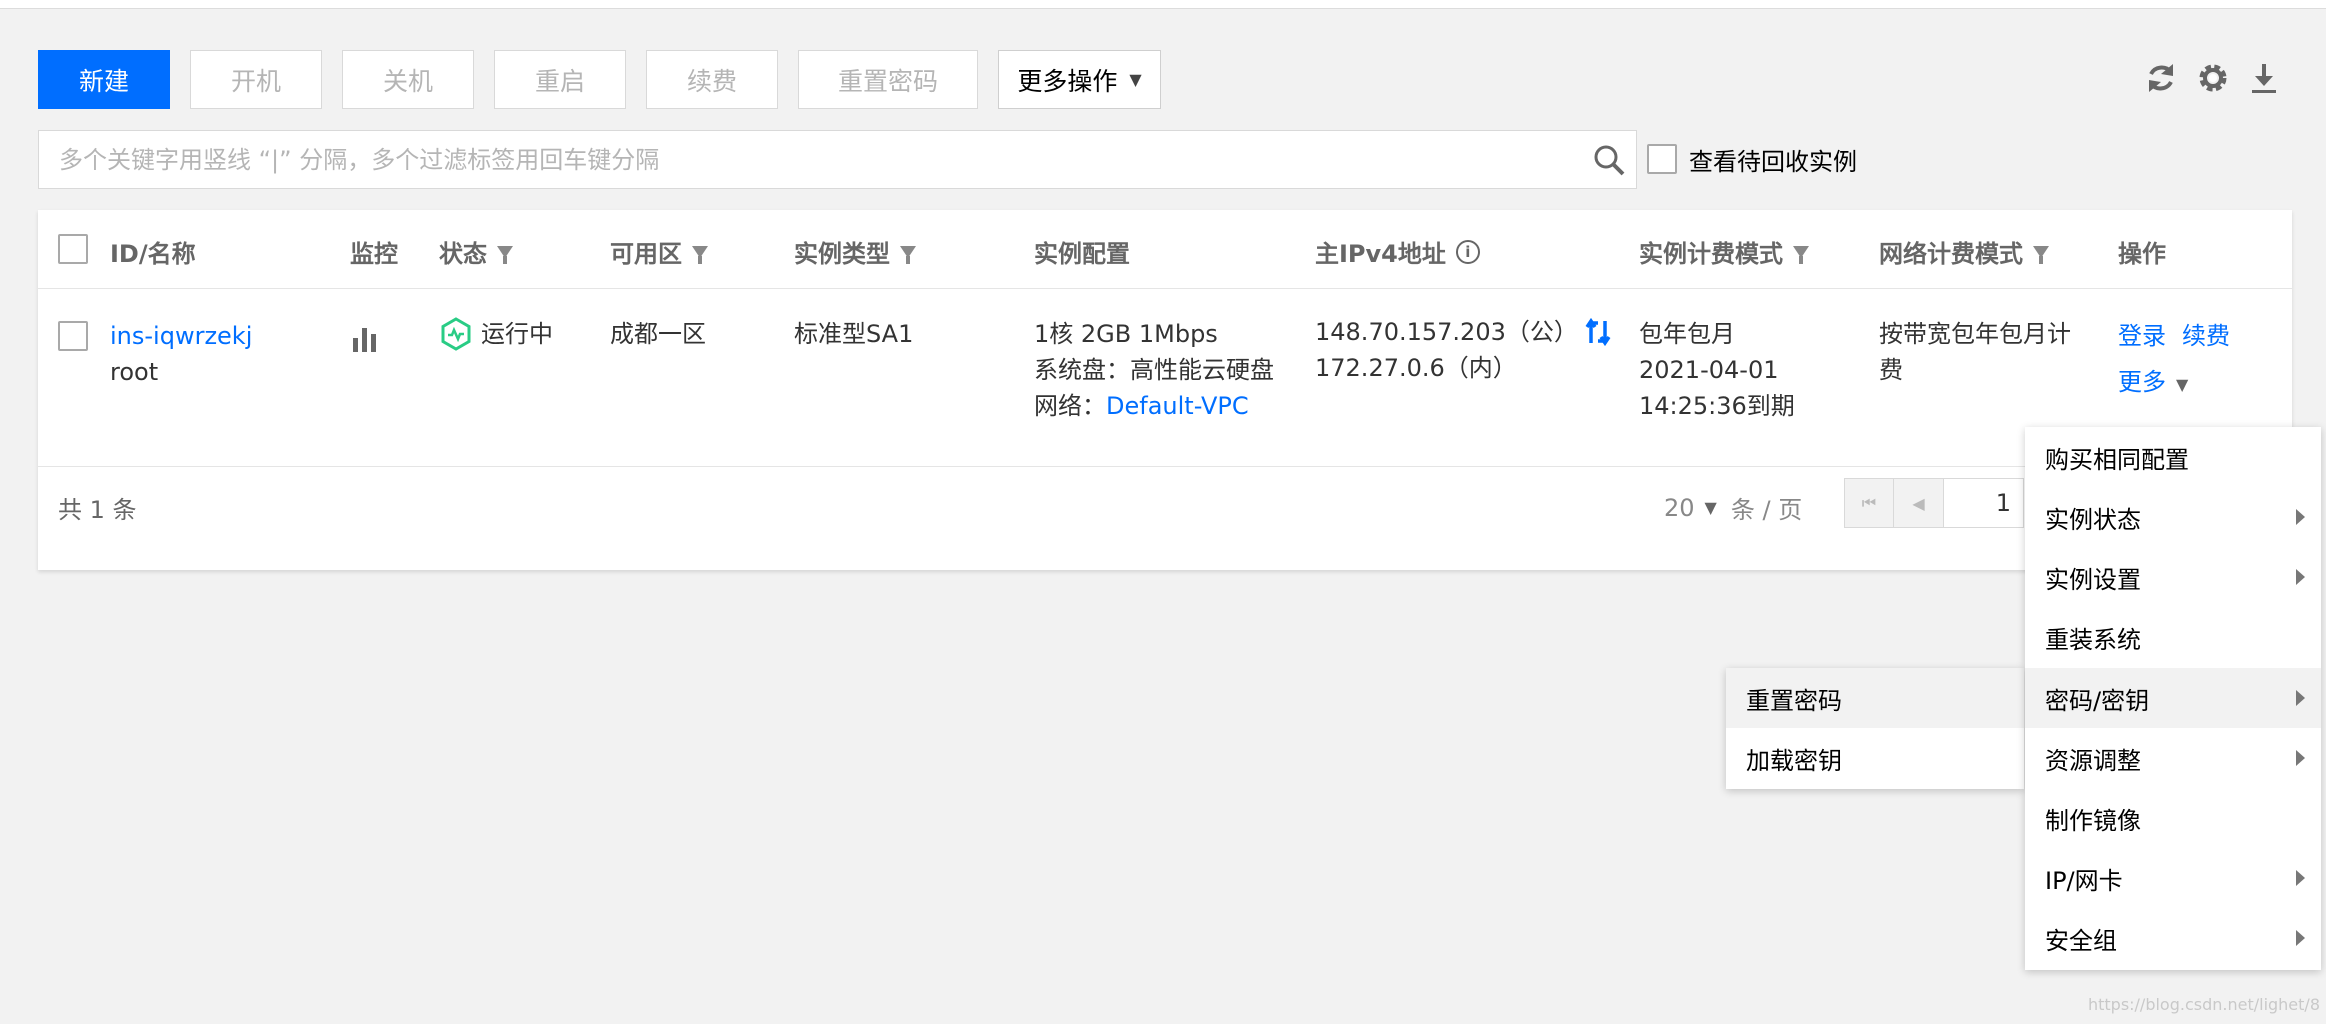 The height and width of the screenshot is (1024, 2326). What do you see at coordinates (2264, 79) in the screenshot?
I see `download-icon` at bounding box center [2264, 79].